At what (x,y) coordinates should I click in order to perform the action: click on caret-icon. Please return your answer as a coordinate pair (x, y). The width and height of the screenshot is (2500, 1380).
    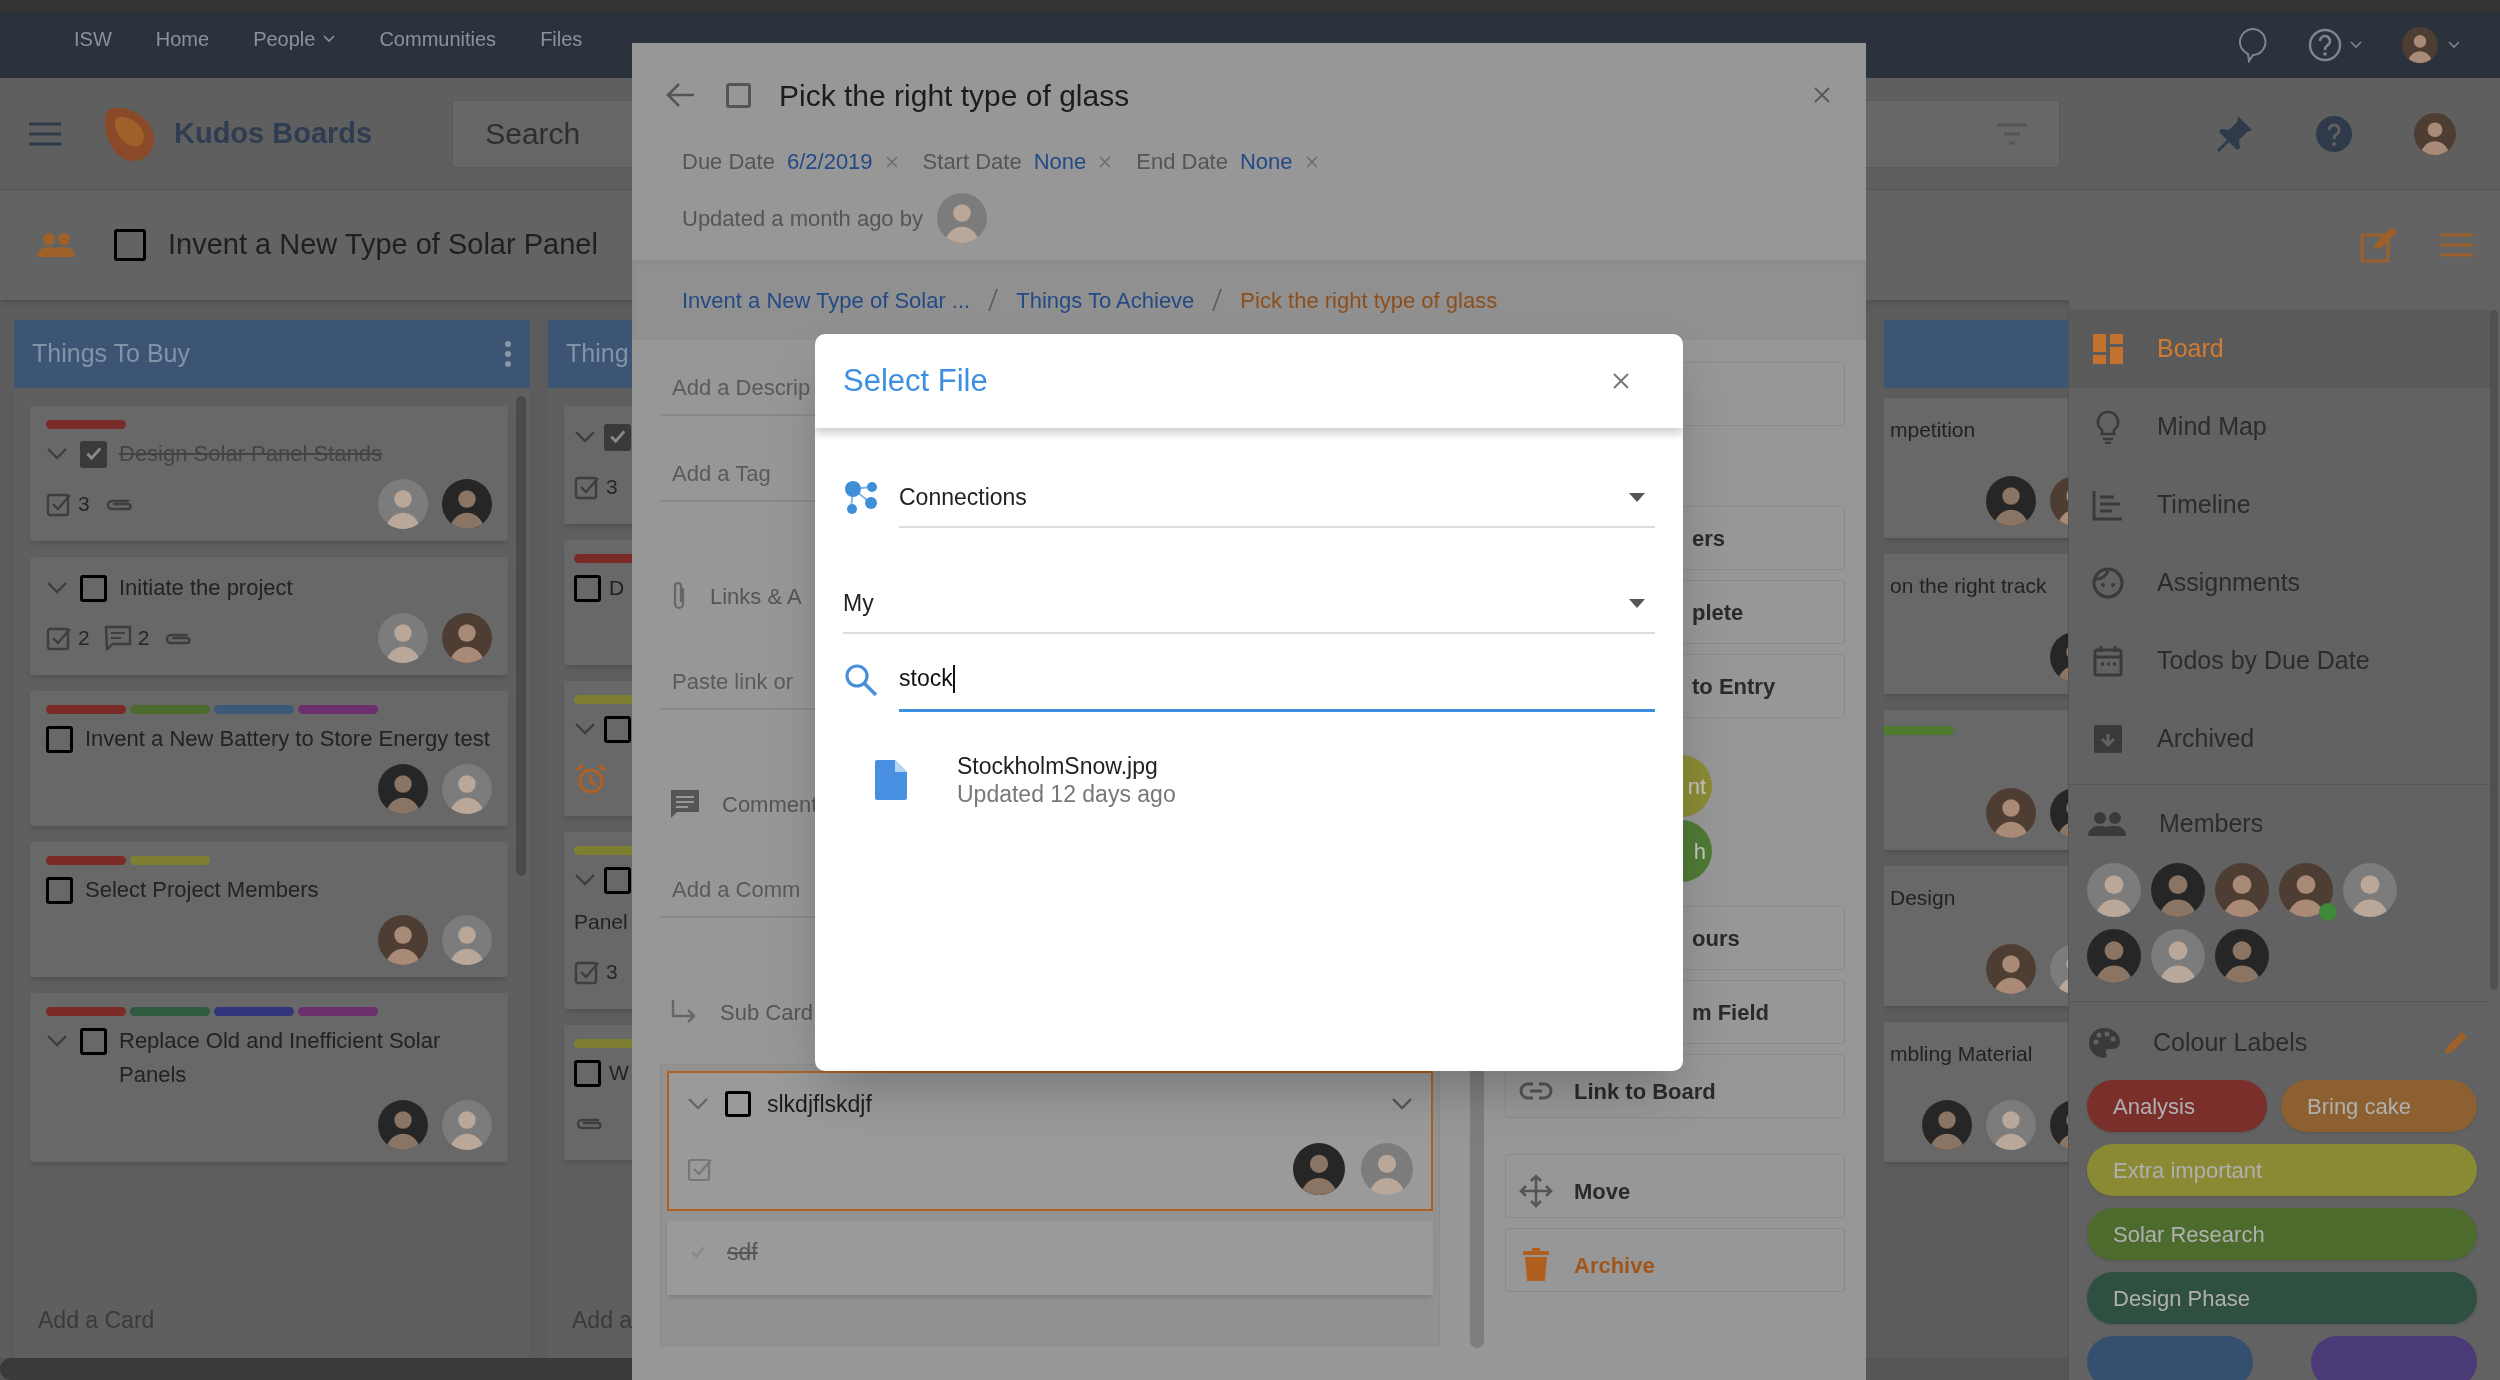
    Looking at the image, I should click on (1637, 603).